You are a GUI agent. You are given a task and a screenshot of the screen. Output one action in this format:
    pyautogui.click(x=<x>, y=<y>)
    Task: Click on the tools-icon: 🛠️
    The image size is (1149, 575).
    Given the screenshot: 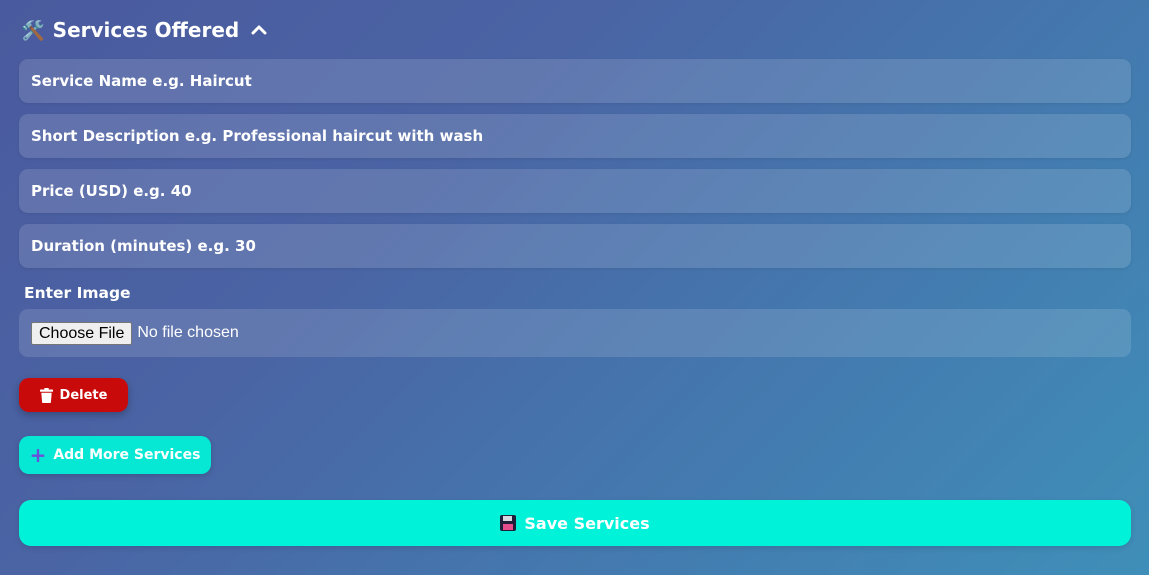 What is the action you would take?
    pyautogui.click(x=33, y=30)
    